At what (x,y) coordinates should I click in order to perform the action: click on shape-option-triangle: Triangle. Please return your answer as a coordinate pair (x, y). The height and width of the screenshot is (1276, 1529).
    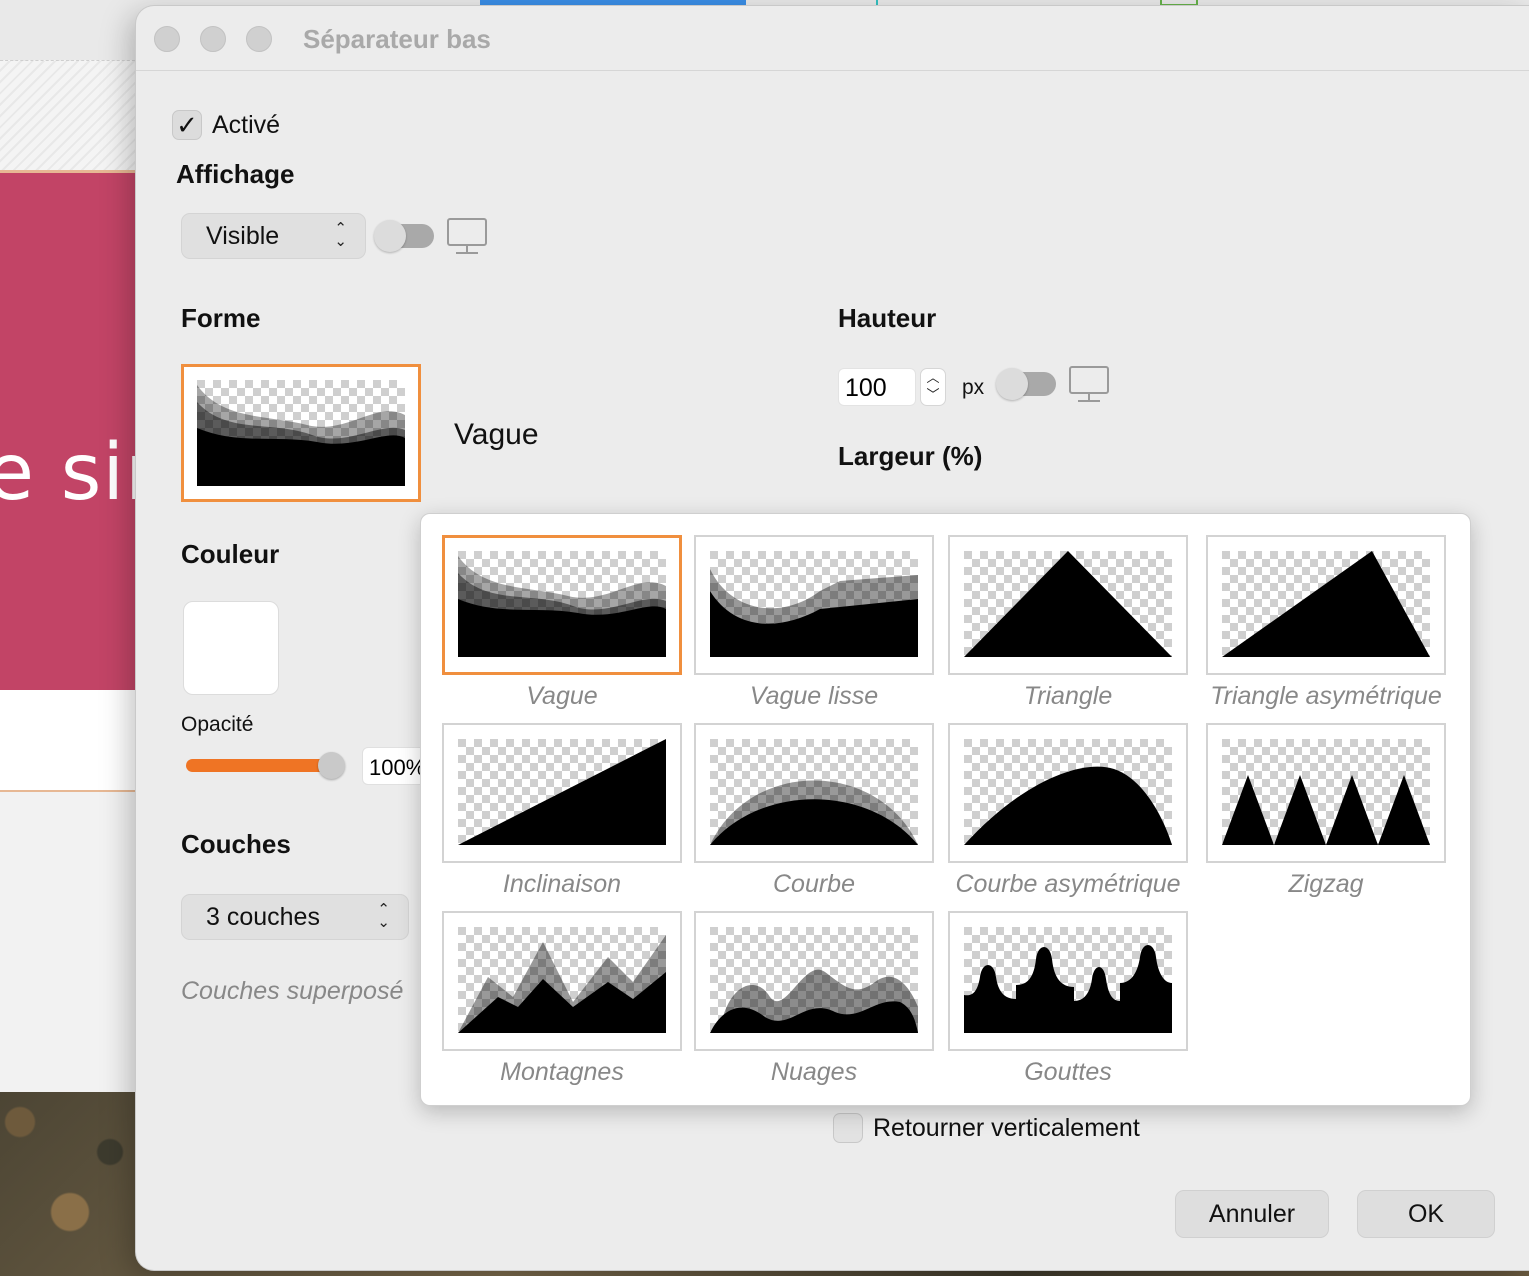
    Looking at the image, I should click on (1068, 625).